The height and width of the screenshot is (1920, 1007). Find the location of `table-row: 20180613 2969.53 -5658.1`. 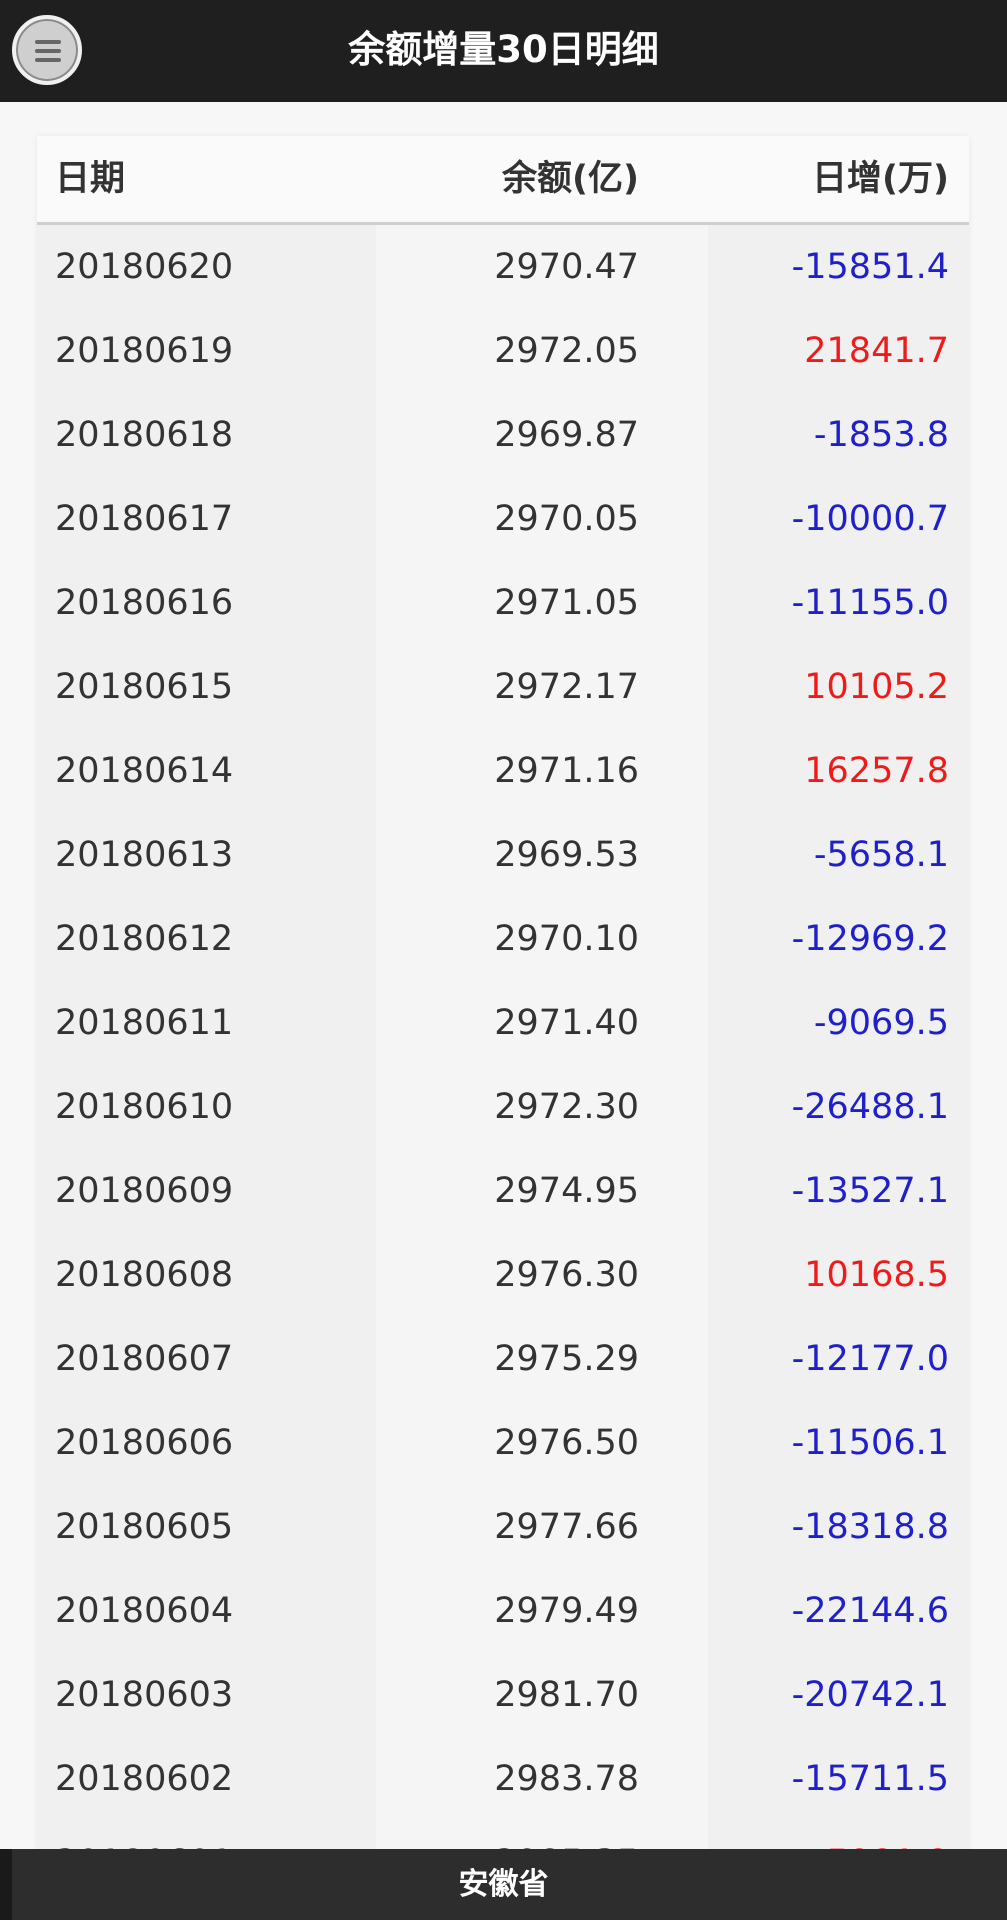

table-row: 20180613 2969.53 -5658.1 is located at coordinates (503, 855).